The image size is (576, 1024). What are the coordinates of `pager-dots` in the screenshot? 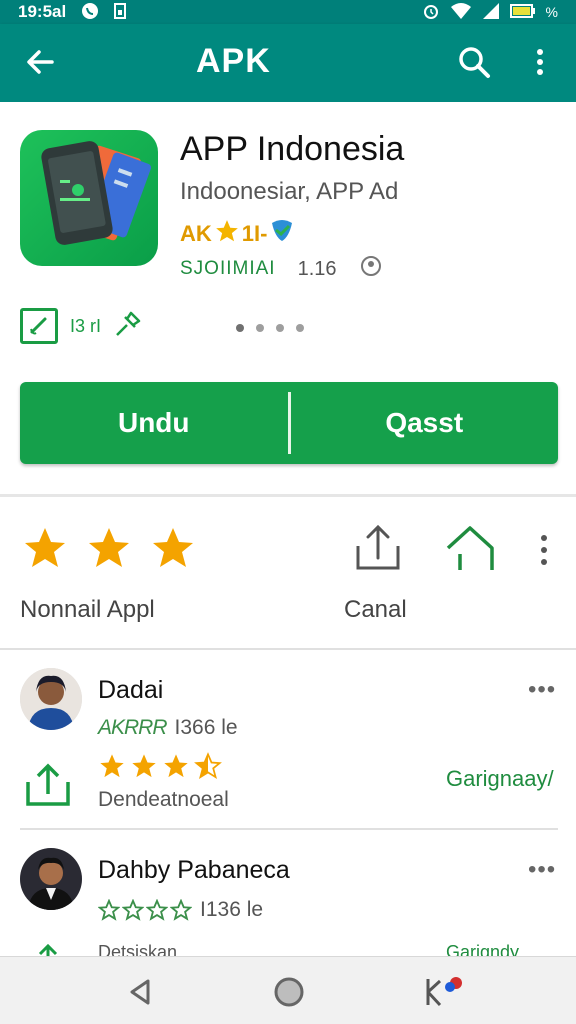 It's located at (270, 328).